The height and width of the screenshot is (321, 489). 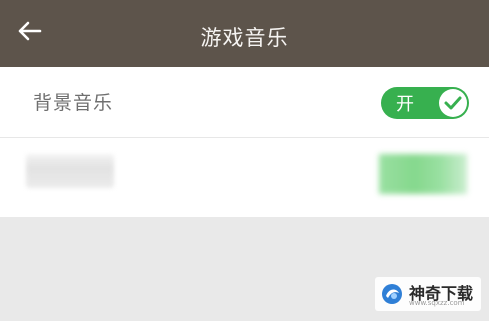 I want to click on site-watermark: 神奇下载 www.sqxzz.com, so click(x=428, y=294).